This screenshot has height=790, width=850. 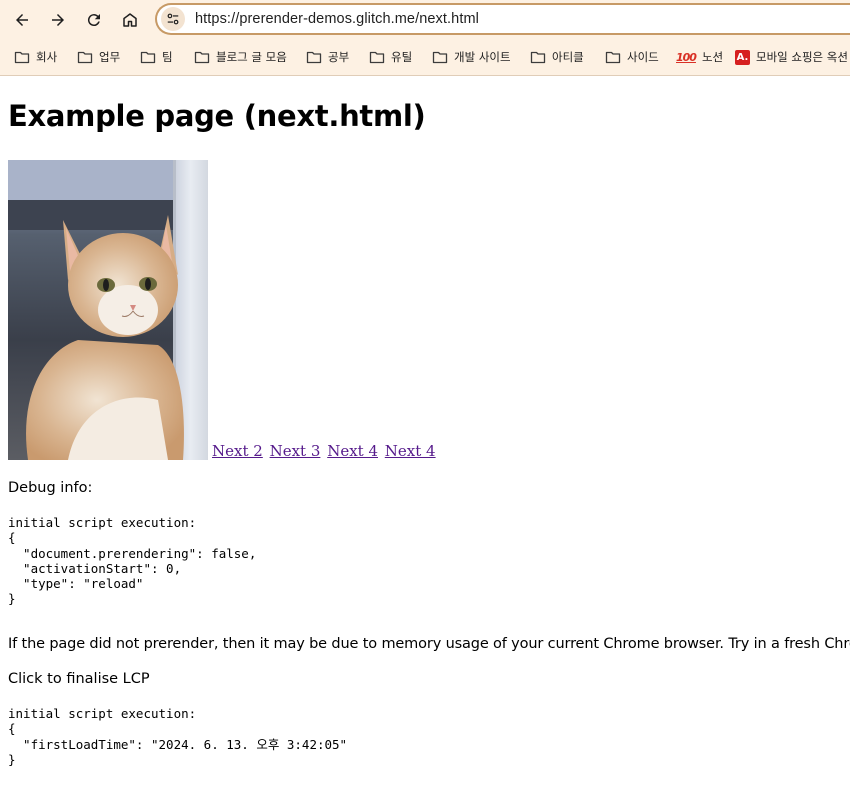 What do you see at coordinates (402, 57) in the screenshot?
I see `bookmark-label: 유틸` at bounding box center [402, 57].